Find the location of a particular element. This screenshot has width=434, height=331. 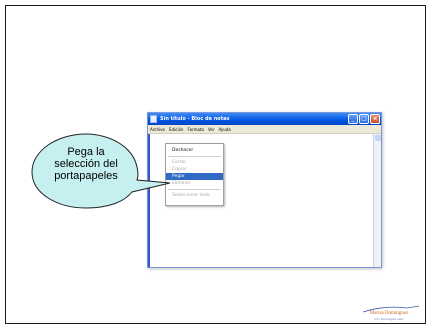

logo-subtext: Info Tecnologica Labs is located at coordinates (389, 319).